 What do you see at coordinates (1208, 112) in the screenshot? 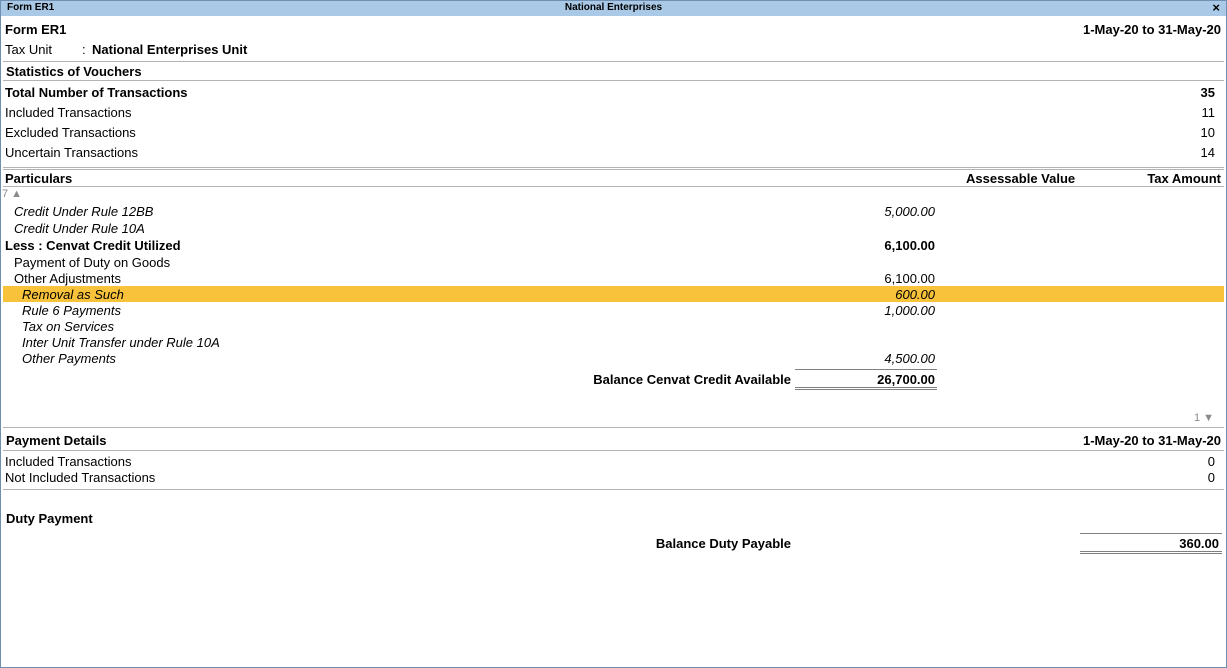
I see `stat-value: 11` at bounding box center [1208, 112].